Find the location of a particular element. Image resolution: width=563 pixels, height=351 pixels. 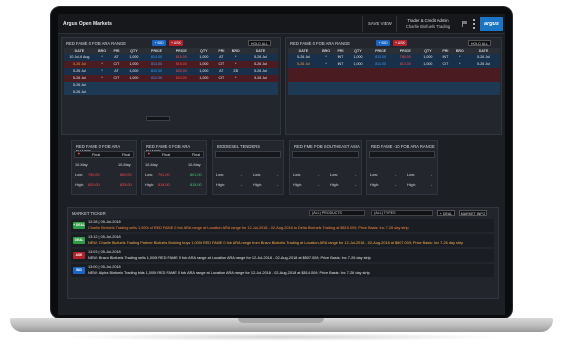

ticker-time: 13:03 | 05-Jul-2018 is located at coordinates (104, 252).